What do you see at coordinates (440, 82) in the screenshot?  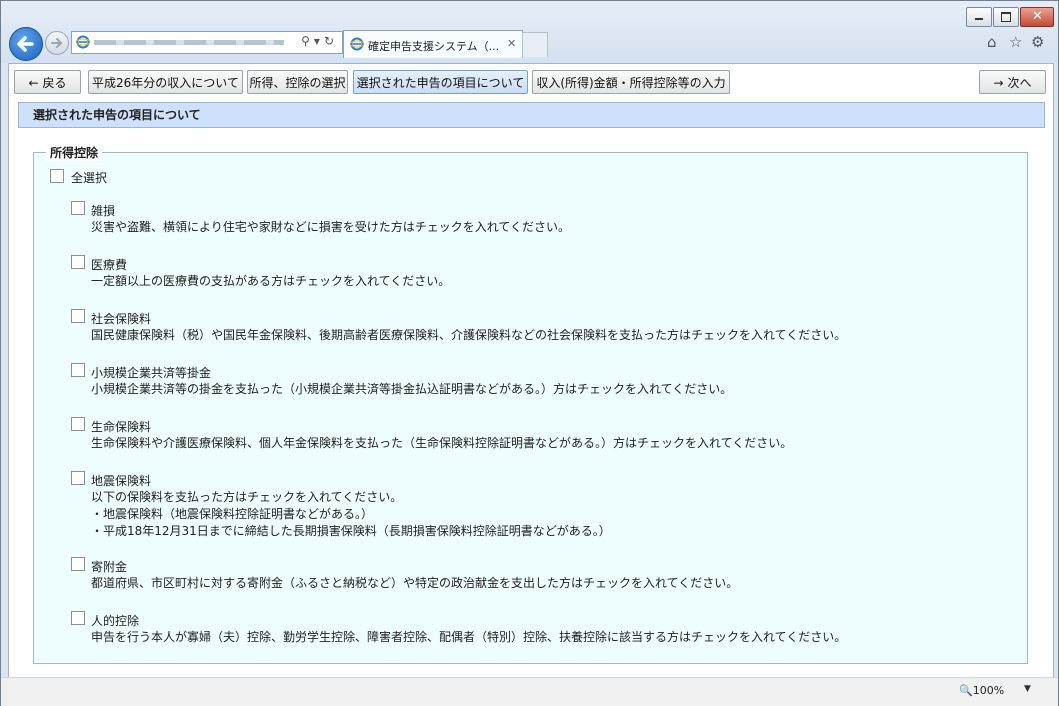 I see `step-selected-items-button: 選択された申告の項目について` at bounding box center [440, 82].